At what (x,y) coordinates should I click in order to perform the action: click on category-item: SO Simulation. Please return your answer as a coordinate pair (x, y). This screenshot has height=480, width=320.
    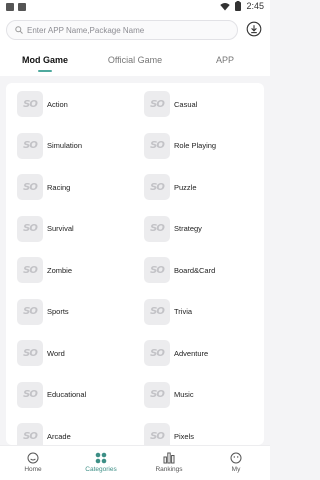
    Looking at the image, I should click on (77, 145).